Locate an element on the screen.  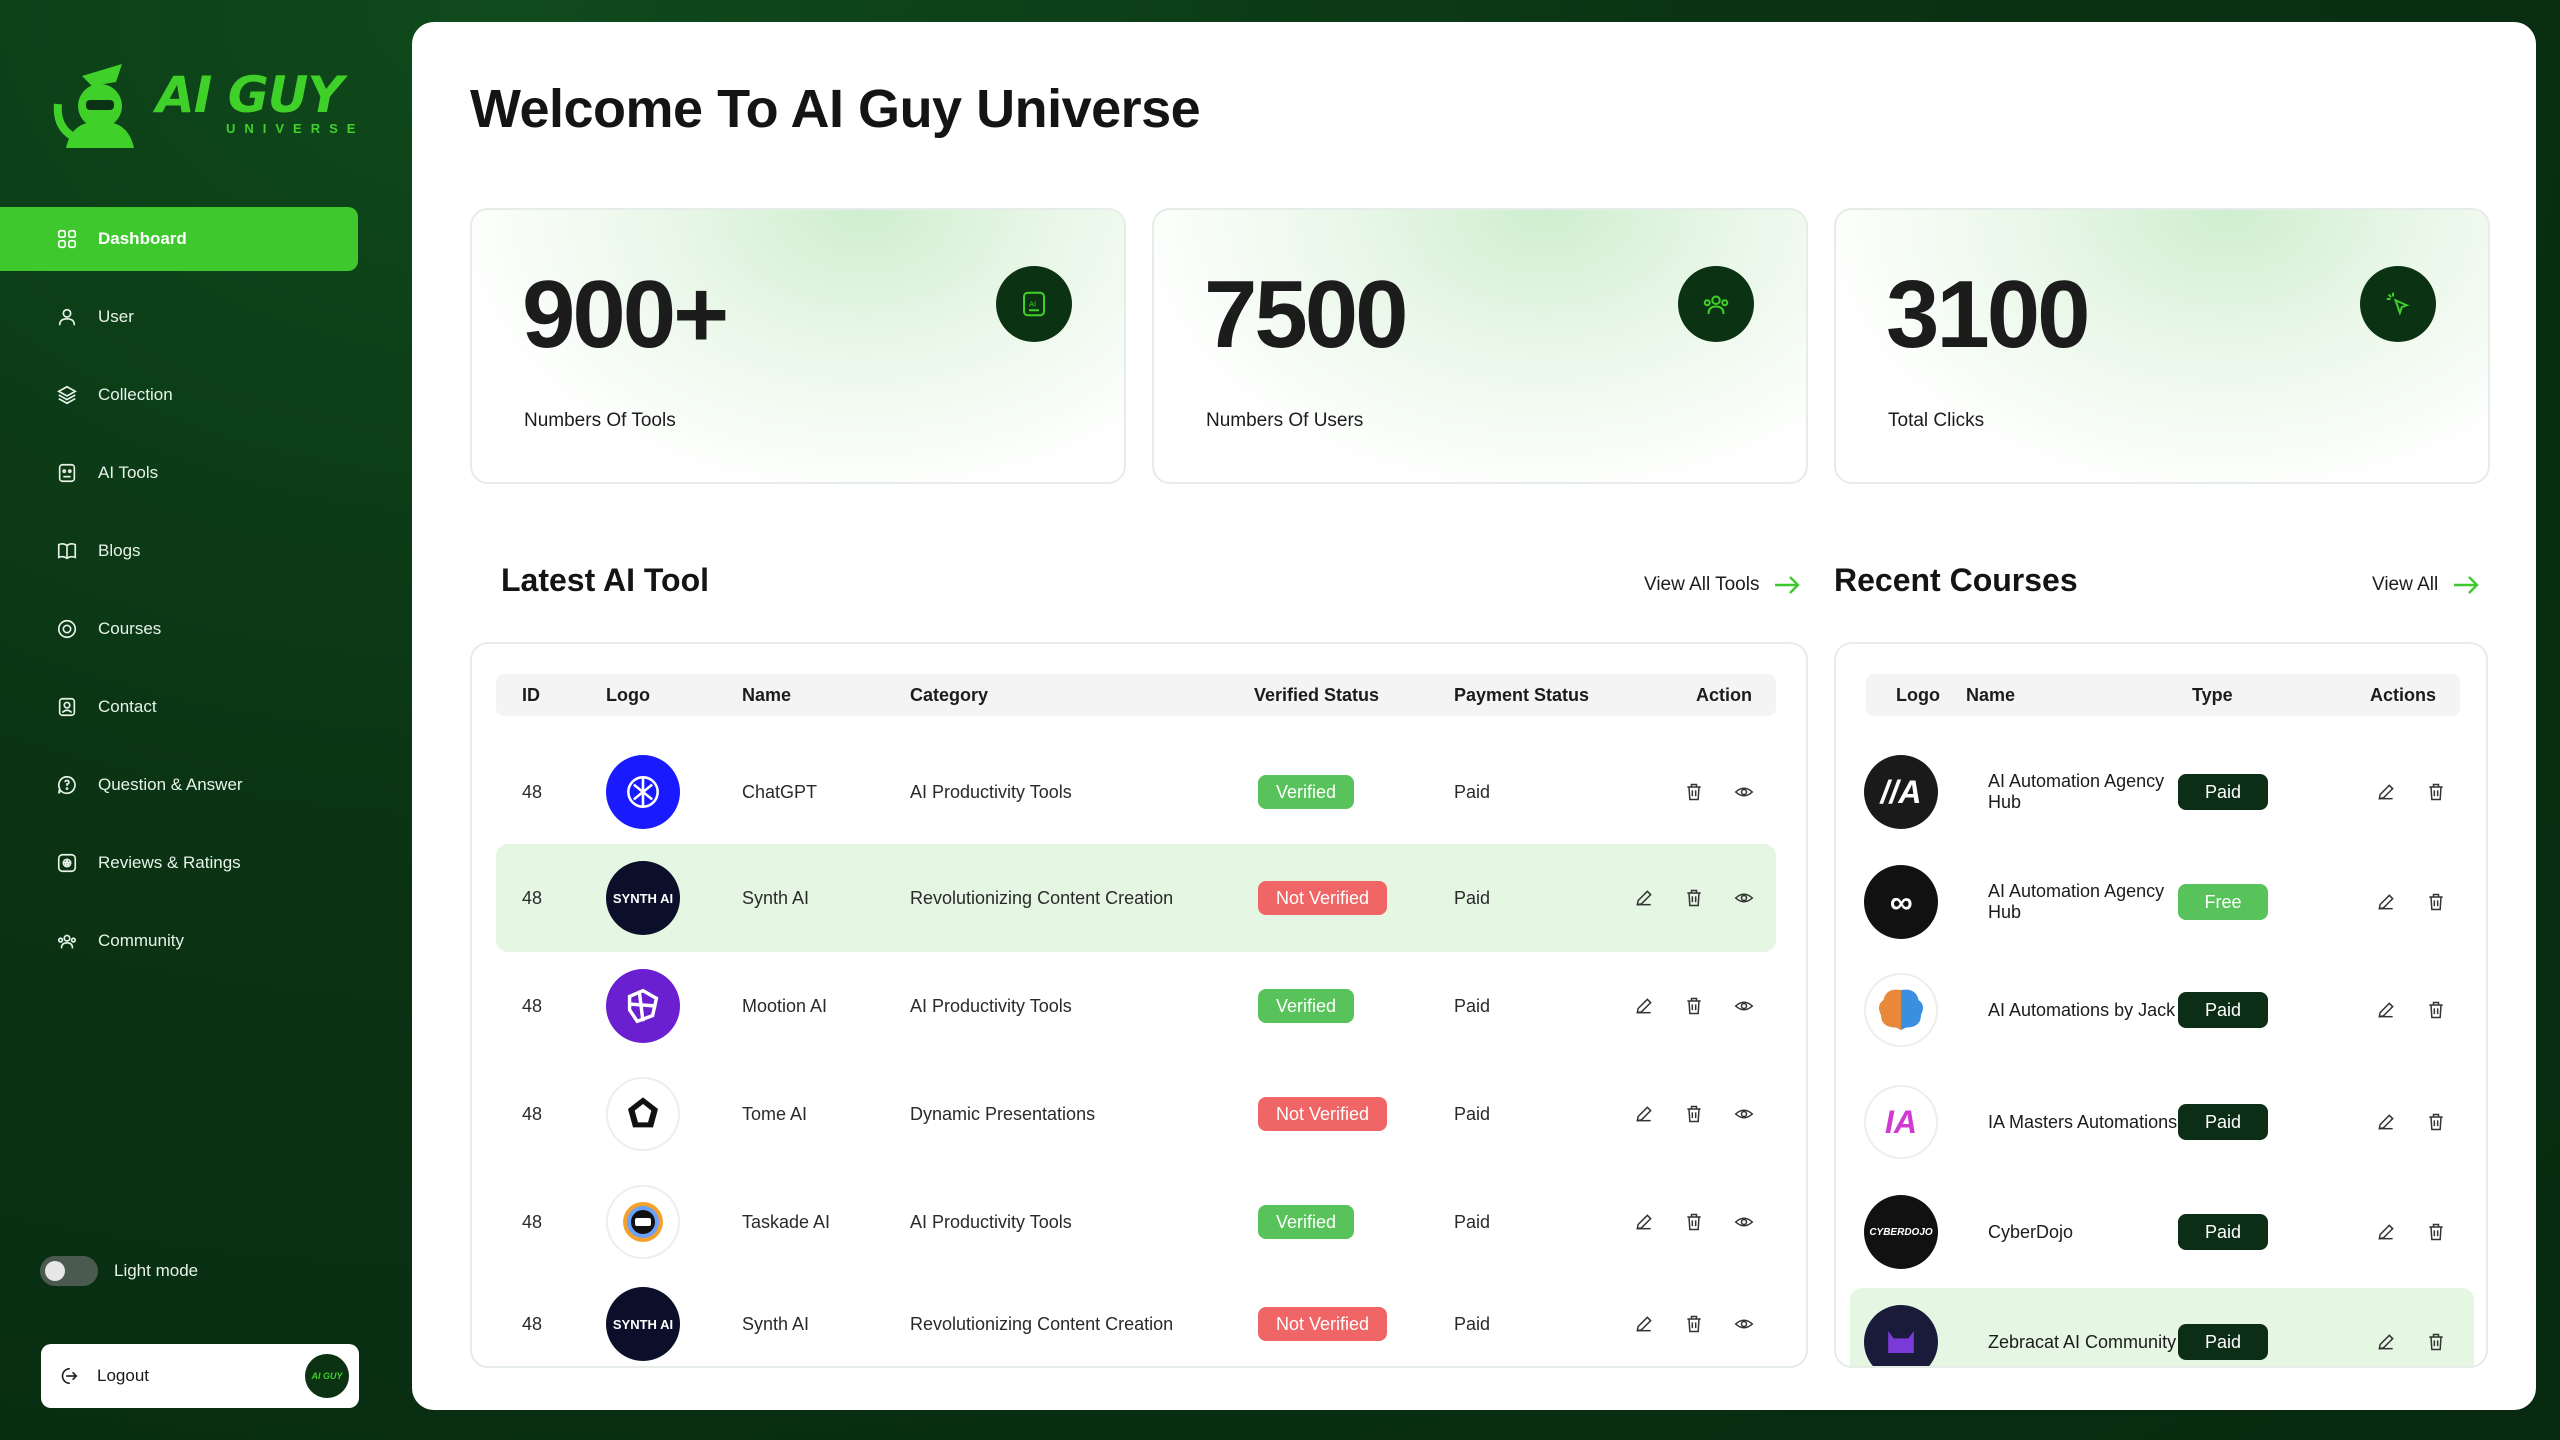
list-item: AI Automations by Jack Paid is located at coordinates (2162, 1010).